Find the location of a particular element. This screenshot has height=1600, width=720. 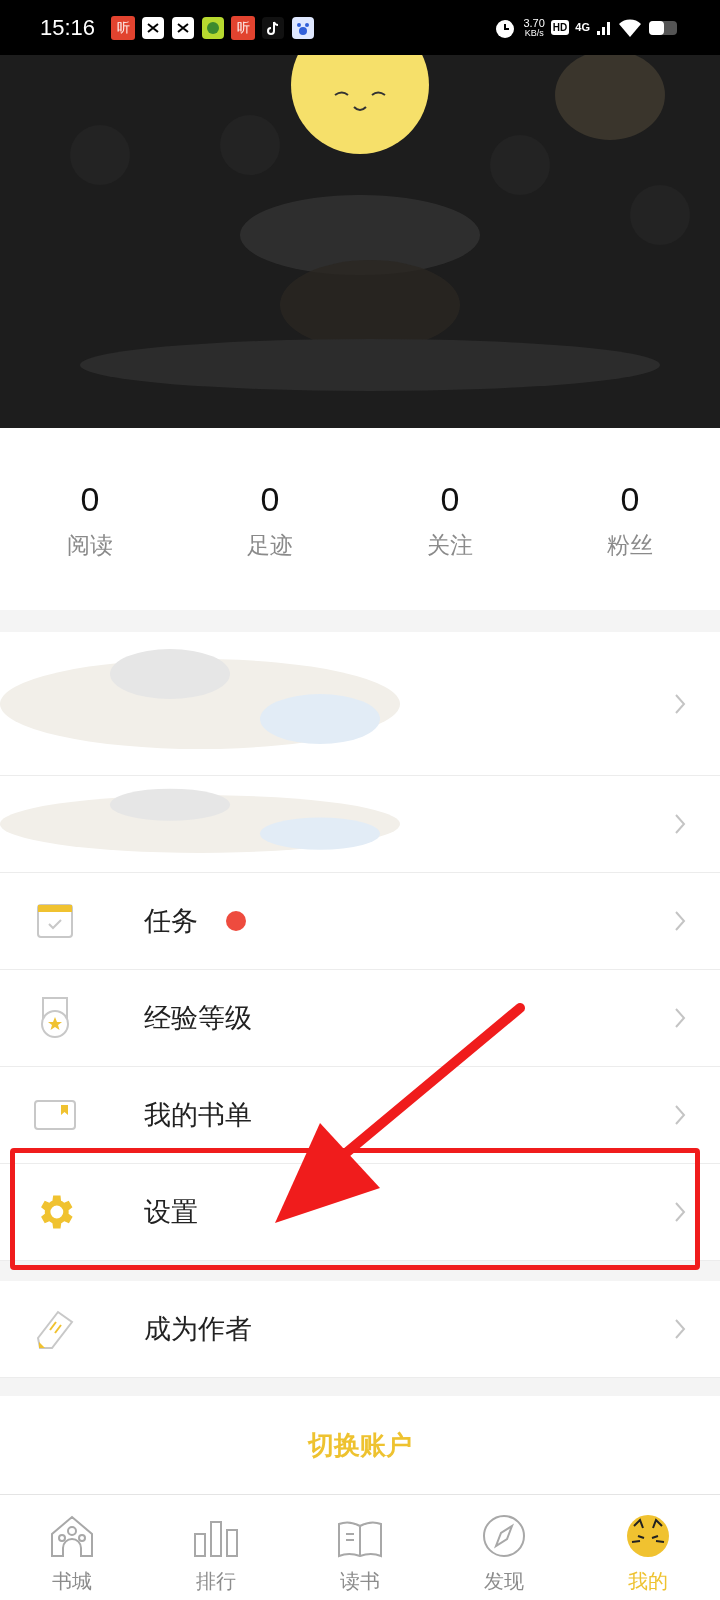

menu-item: 任务 is located at coordinates (360, 921).